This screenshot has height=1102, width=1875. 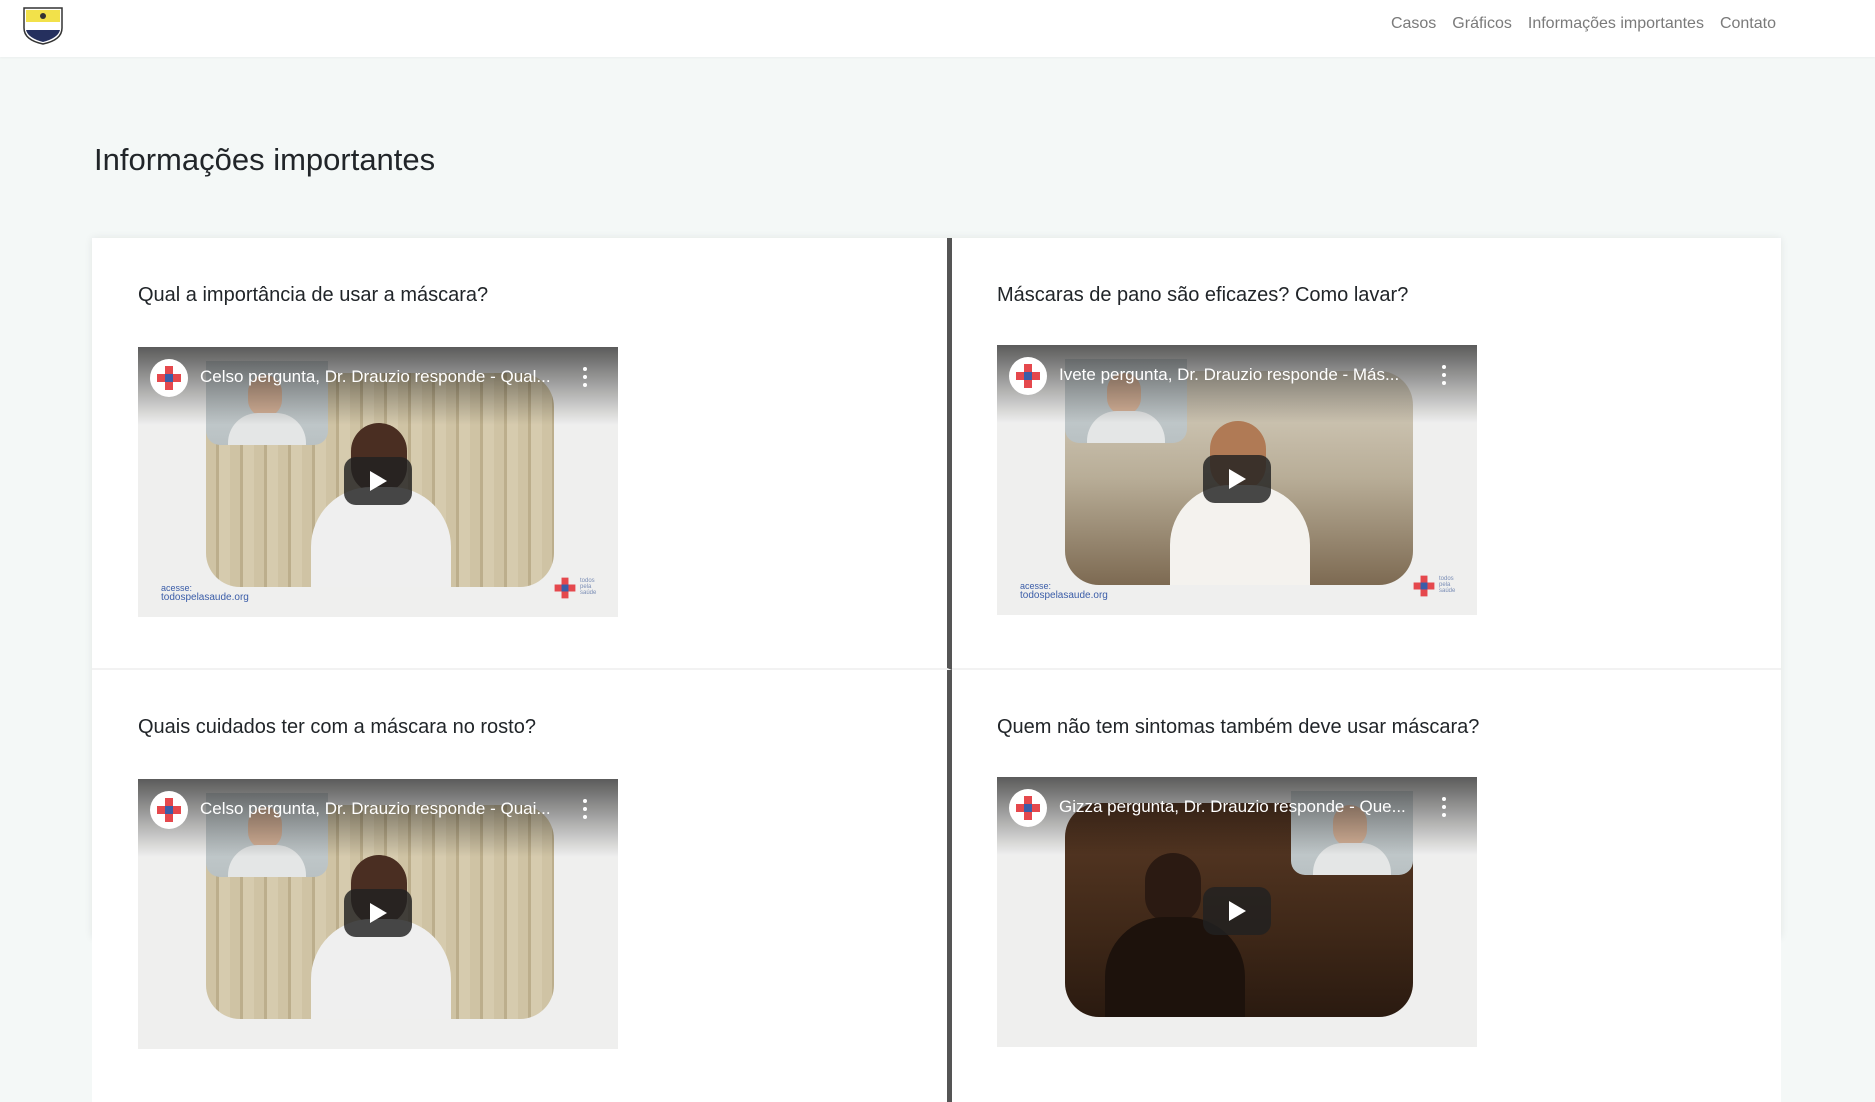 I want to click on nav-link-contato: Contato, so click(x=1748, y=24).